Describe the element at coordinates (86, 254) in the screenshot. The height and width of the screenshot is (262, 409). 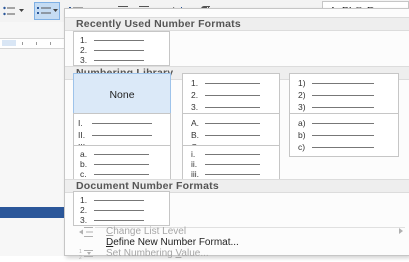
I see `set-numbering-value-icon: 12` at that location.